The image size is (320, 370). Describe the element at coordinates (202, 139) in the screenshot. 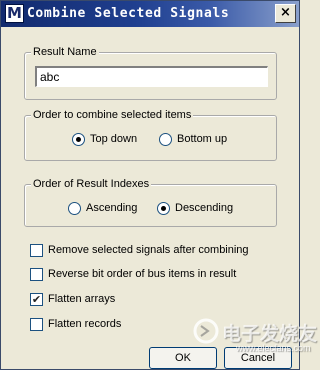

I see `radio-label-bottom-up: Bottom up` at that location.